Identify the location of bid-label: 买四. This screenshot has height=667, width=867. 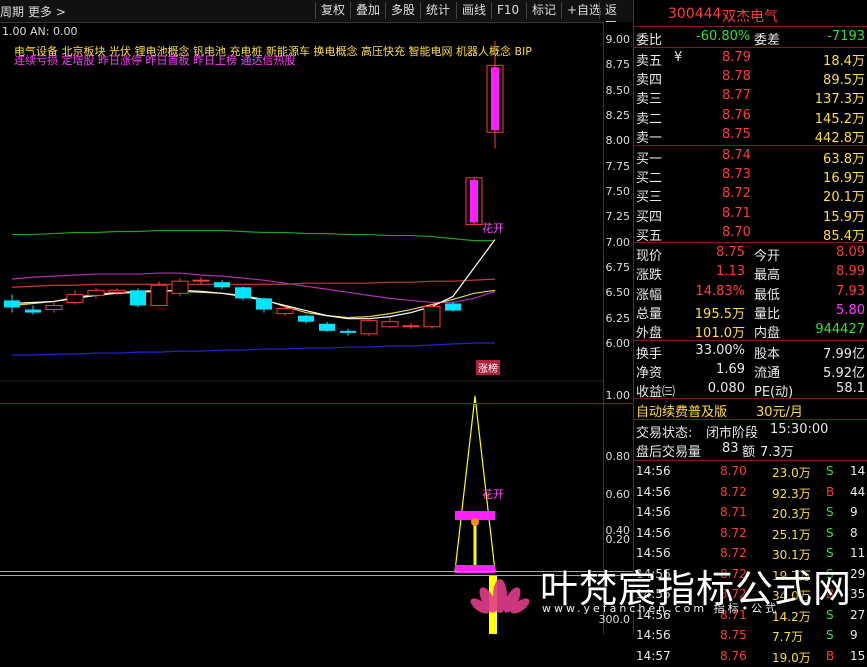
(649, 217).